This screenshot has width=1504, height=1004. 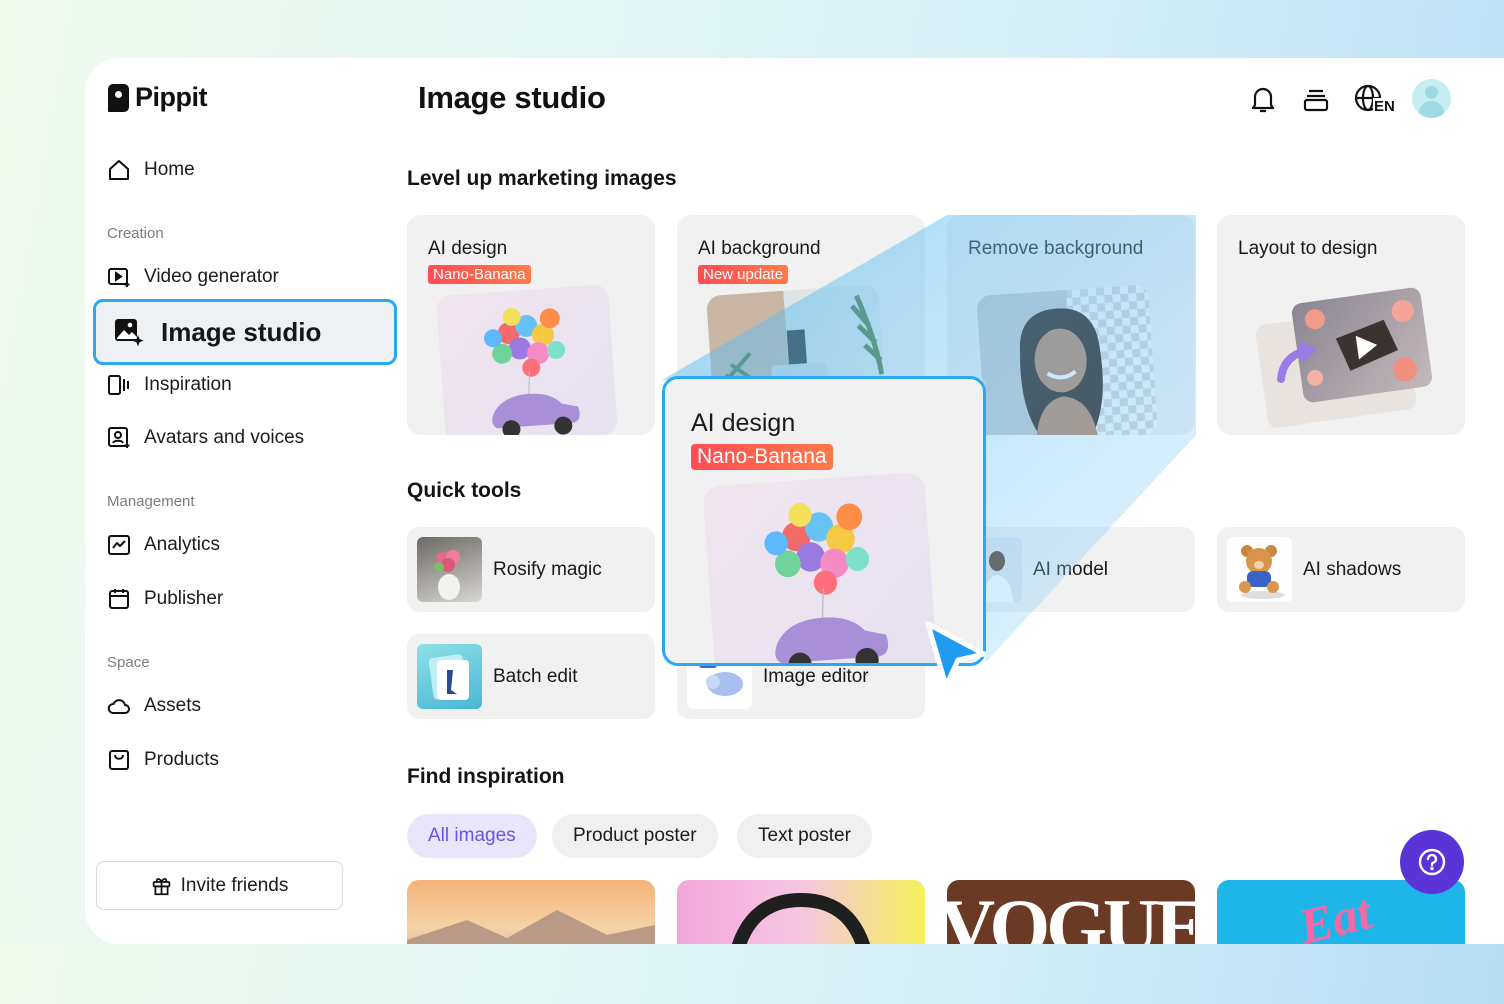 I want to click on invite-label: Invite friends, so click(x=234, y=885).